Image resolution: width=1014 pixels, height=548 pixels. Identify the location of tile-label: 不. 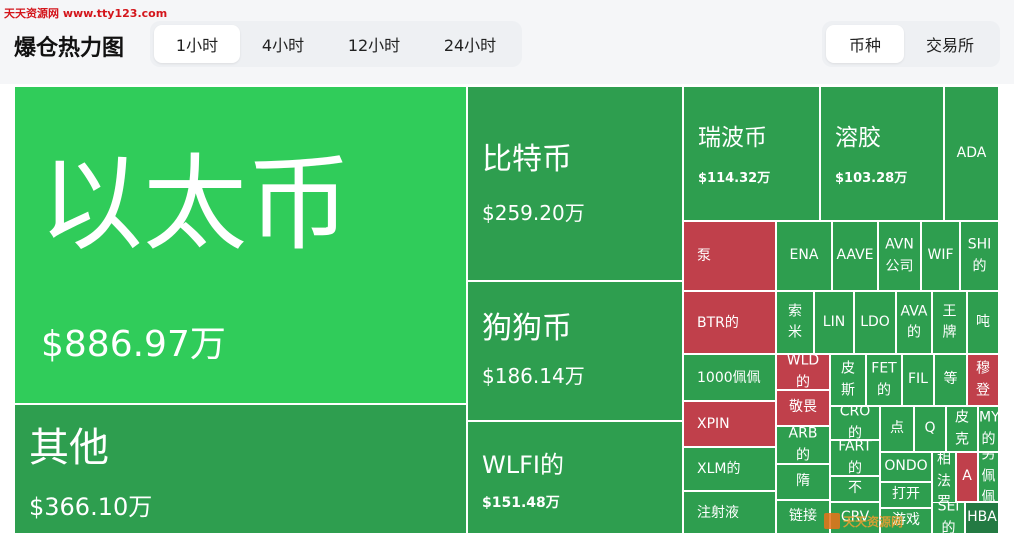
(855, 488).